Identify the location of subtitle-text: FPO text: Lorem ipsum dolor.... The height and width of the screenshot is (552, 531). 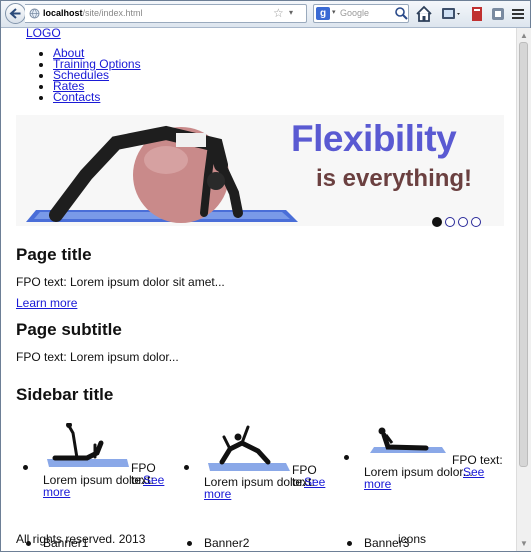
(97, 357).